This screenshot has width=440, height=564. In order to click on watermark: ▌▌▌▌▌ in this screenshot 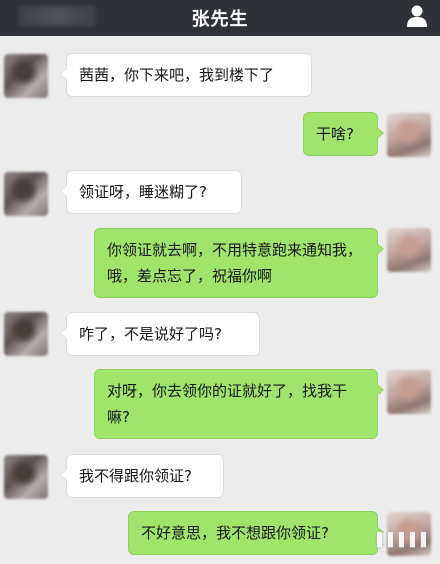, I will do `click(404, 540)`.